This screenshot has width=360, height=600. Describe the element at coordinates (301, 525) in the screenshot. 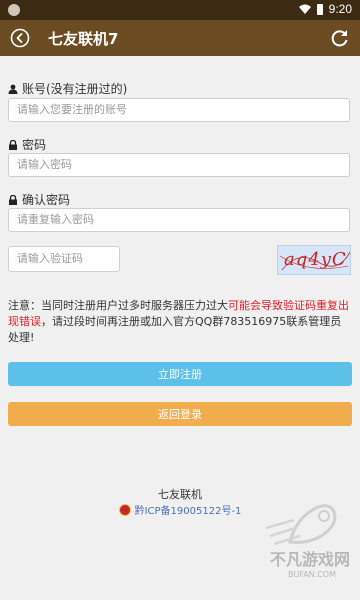

I see `watermark-logo` at that location.